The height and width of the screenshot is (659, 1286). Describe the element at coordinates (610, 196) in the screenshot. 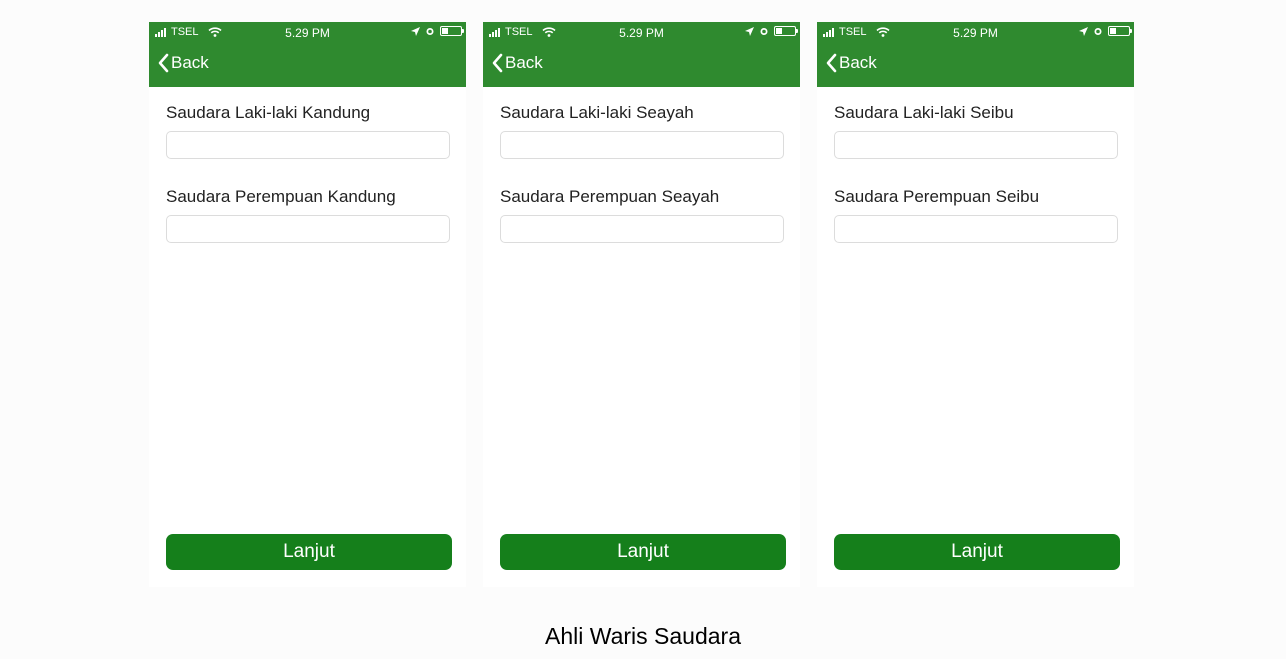

I see `field-label-perempuan-seayah: Saudara Perempuan Seayah` at that location.